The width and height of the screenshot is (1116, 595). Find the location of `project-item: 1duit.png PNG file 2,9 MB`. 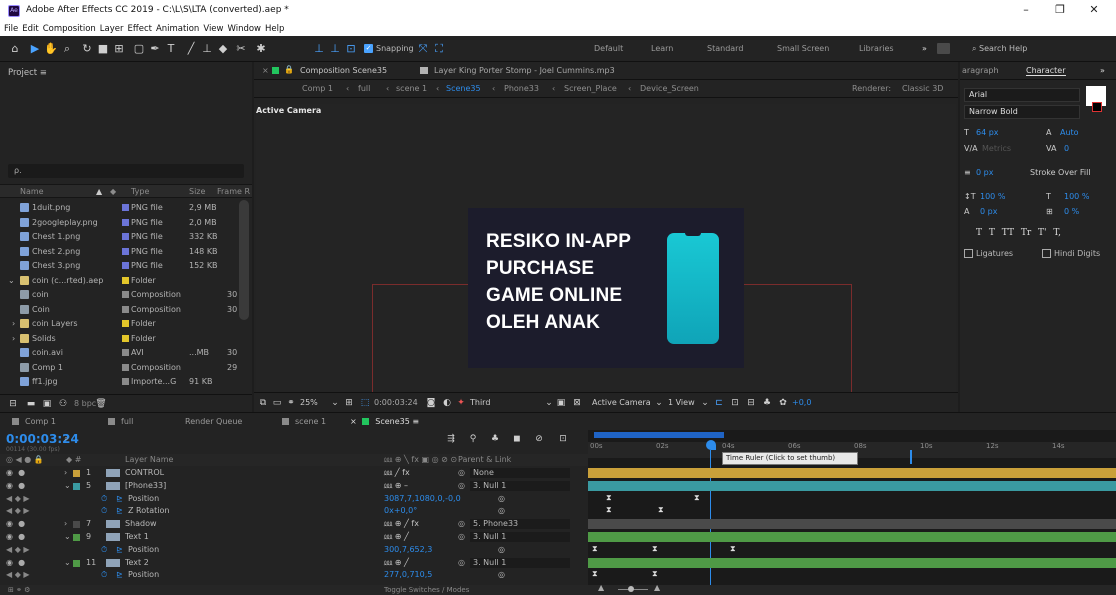

project-item: 1duit.png PNG file 2,9 MB is located at coordinates (126, 207).